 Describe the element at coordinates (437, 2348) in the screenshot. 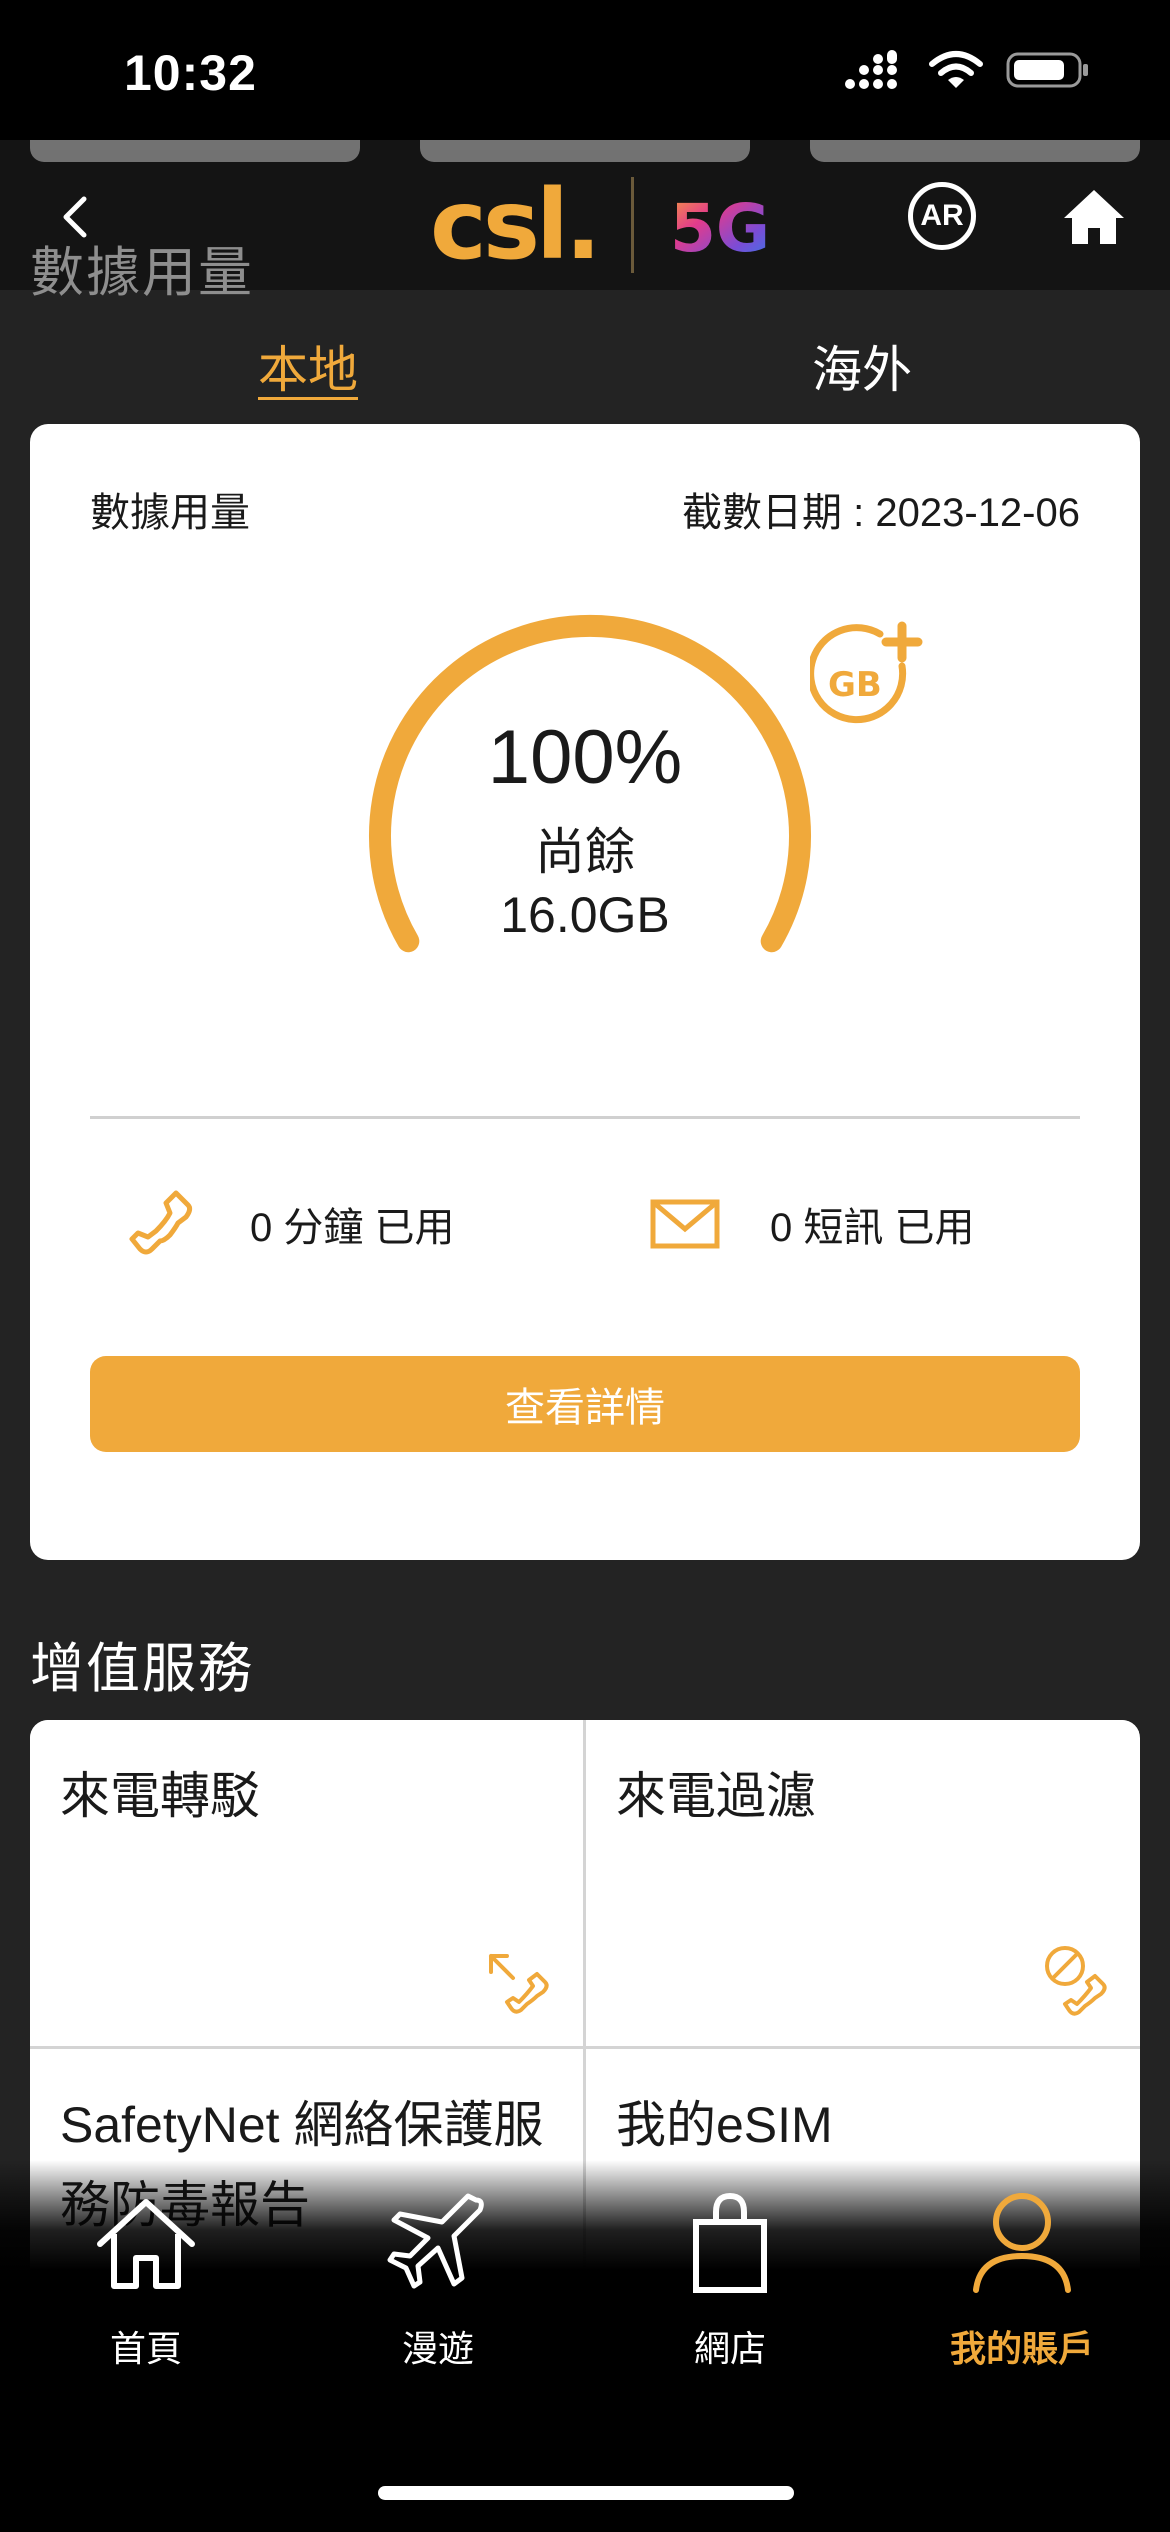

I see `nav-label: 漫遊` at that location.